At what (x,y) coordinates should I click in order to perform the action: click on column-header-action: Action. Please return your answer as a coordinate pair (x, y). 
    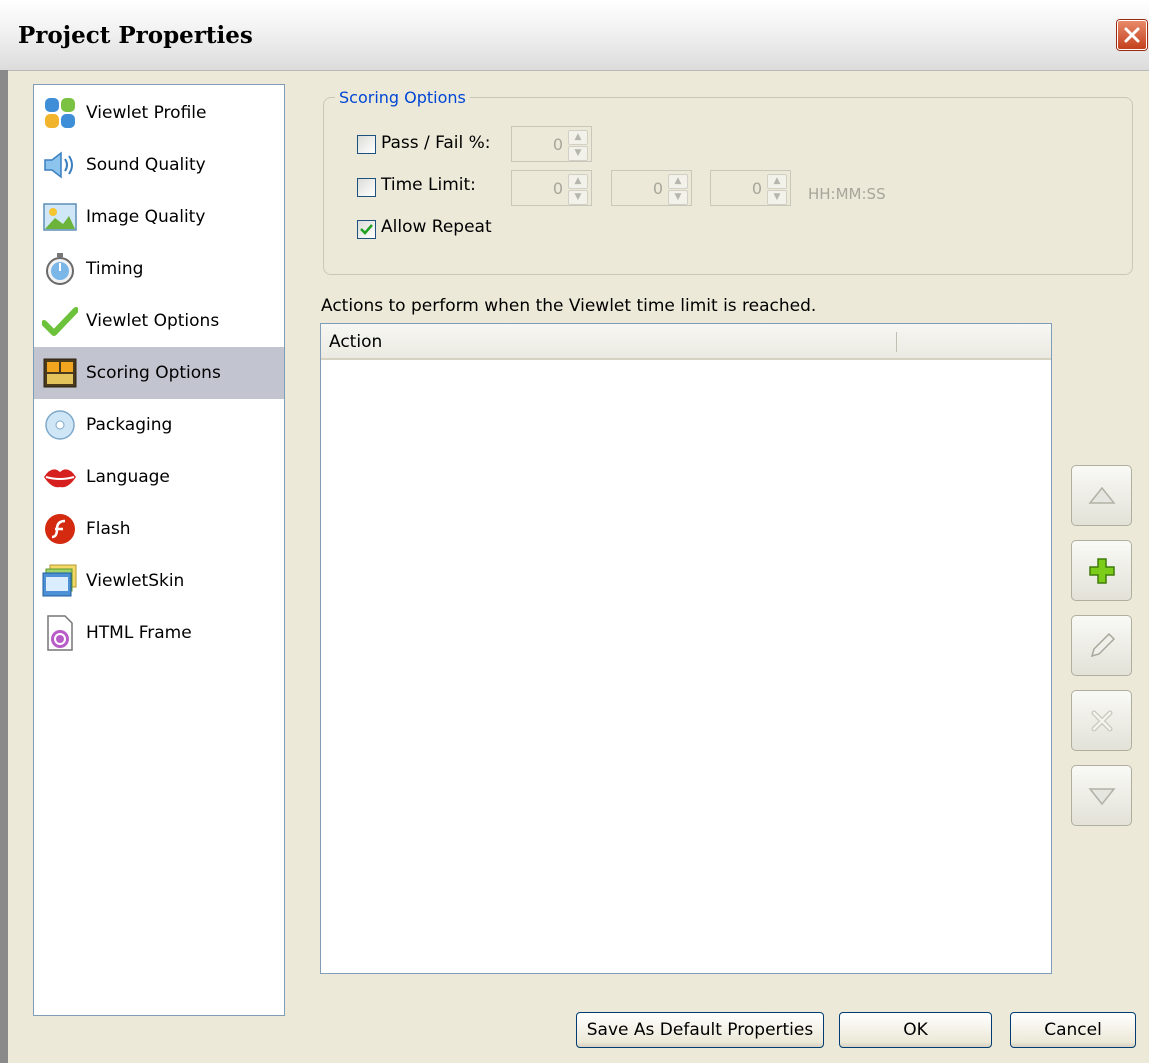
    Looking at the image, I should click on (355, 342).